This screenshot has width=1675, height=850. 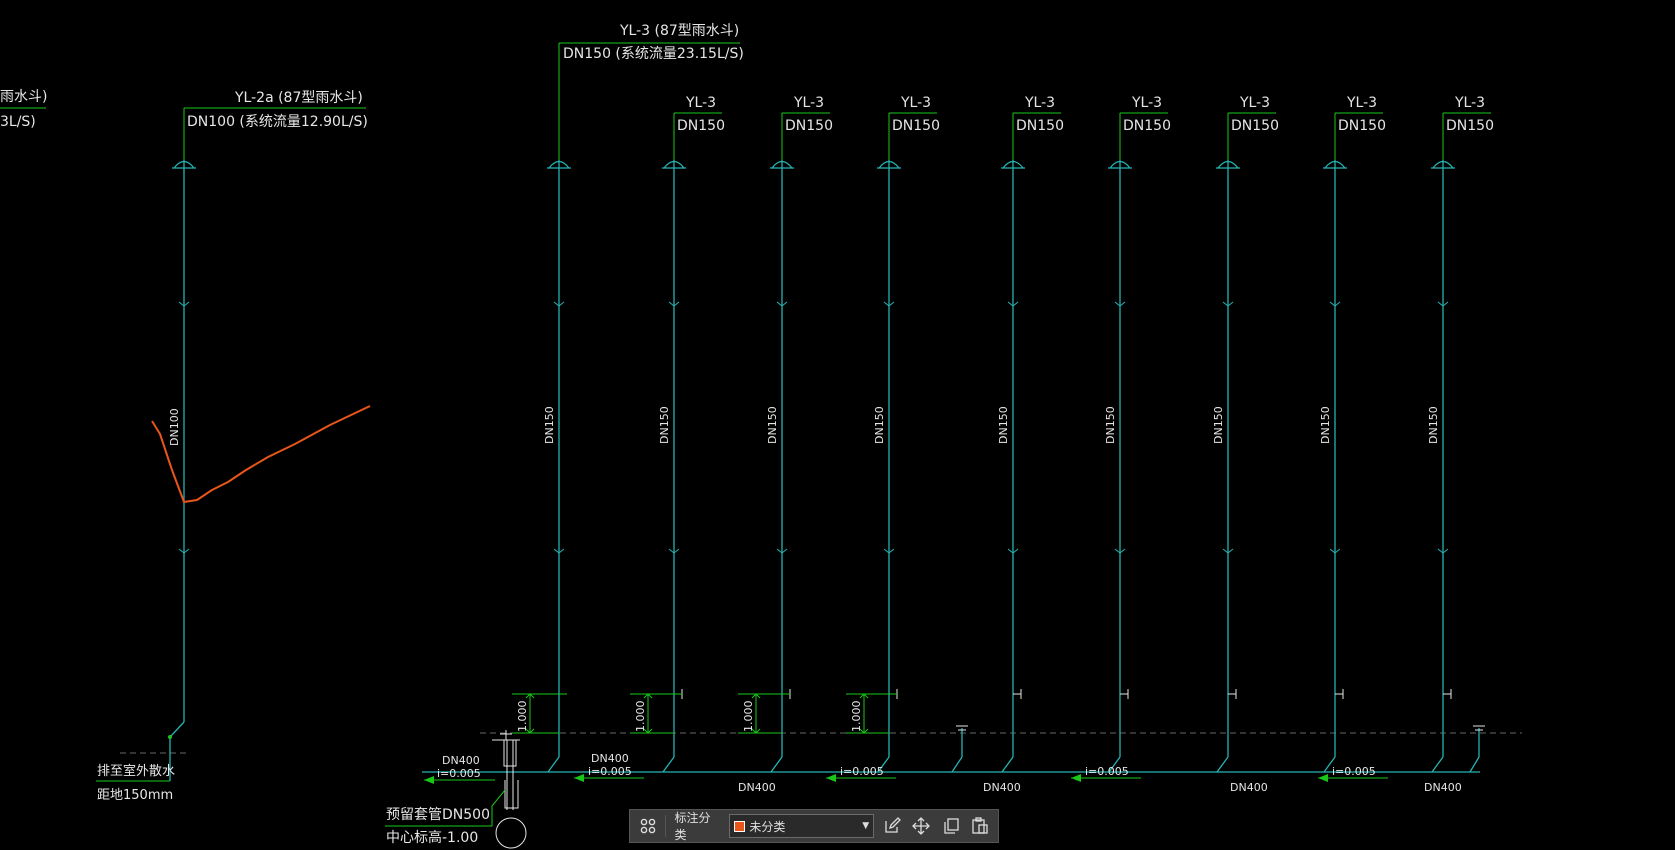 I want to click on annotation-toolbar: 标注分类 未分类 ▼, so click(x=814, y=826).